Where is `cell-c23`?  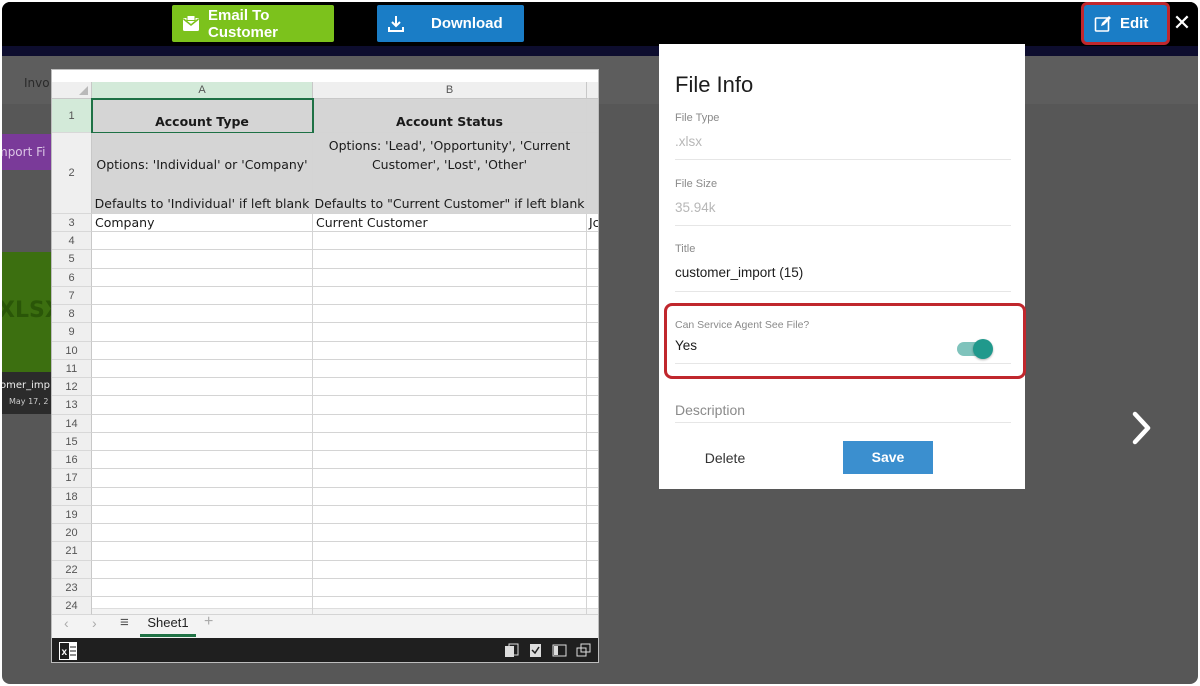
cell-c23 is located at coordinates (592, 588).